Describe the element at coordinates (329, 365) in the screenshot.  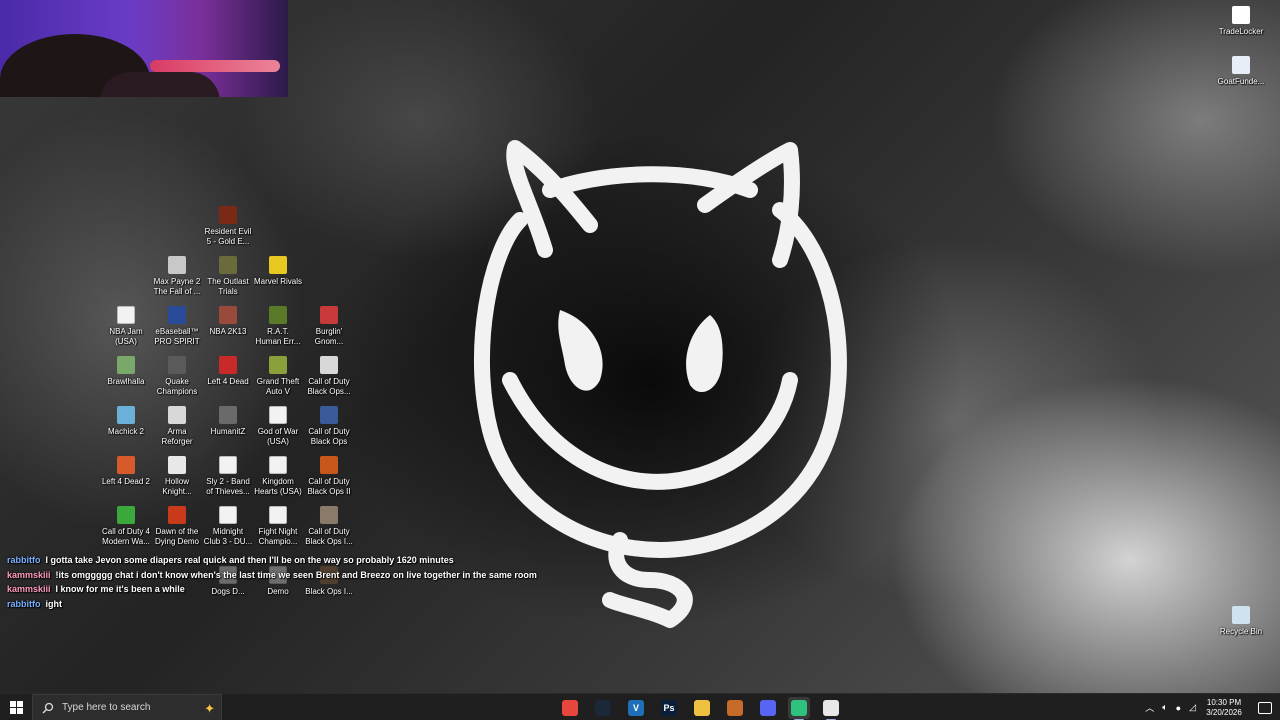
I see `cod-icon` at that location.